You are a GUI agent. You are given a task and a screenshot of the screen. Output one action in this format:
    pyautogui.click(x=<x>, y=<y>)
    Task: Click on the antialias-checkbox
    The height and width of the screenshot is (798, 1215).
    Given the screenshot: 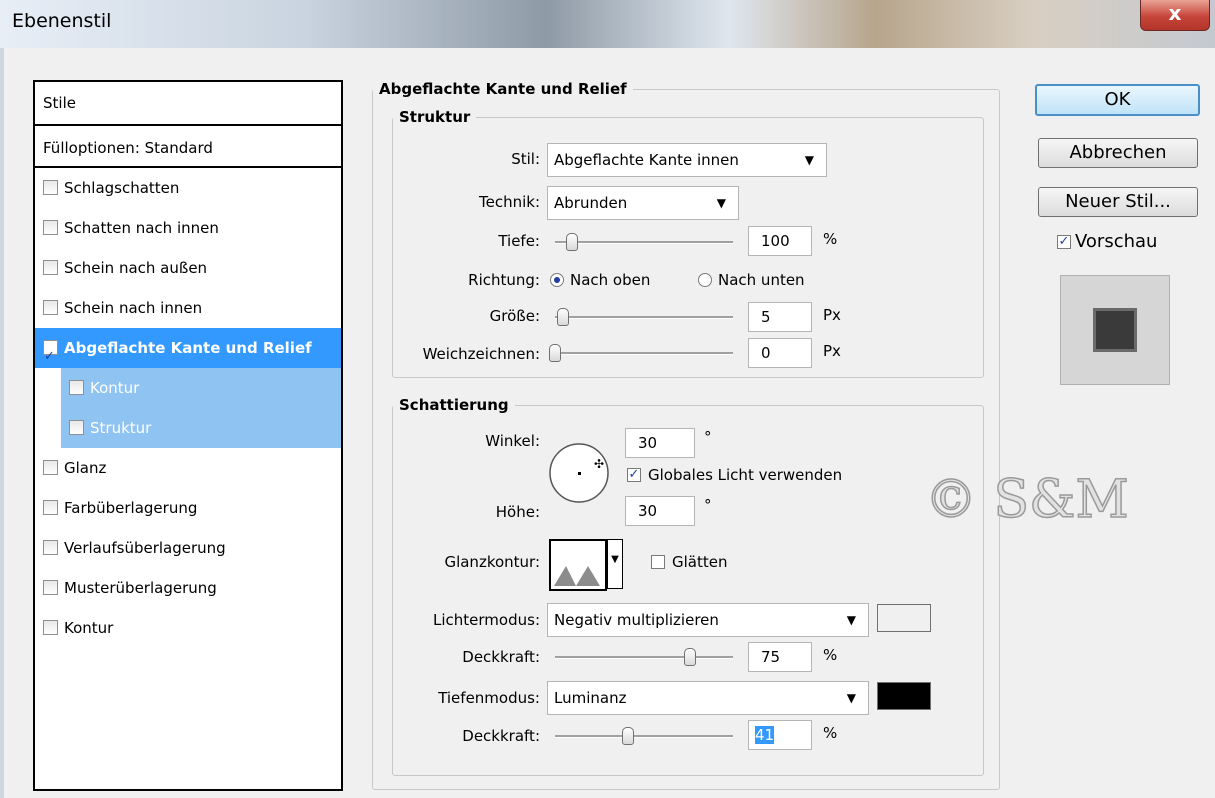 What is the action you would take?
    pyautogui.click(x=658, y=562)
    